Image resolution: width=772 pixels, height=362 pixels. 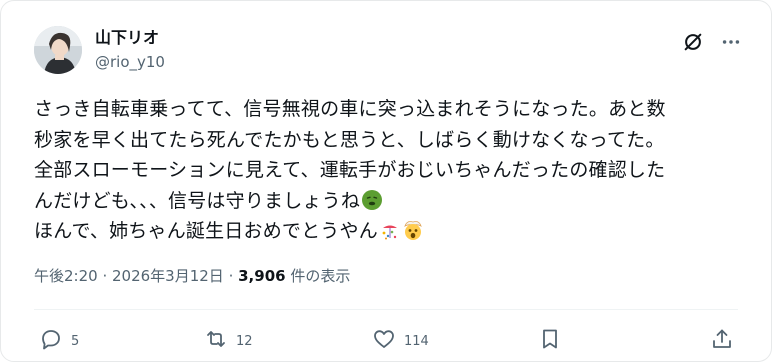 I want to click on author-block: 山下リオ @rio_y10, so click(x=130, y=50).